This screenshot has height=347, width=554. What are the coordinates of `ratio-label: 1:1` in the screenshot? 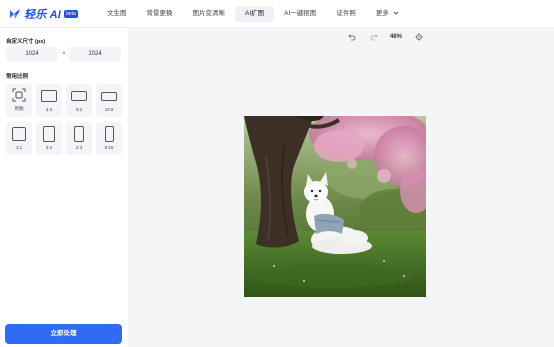 It's located at (19, 147).